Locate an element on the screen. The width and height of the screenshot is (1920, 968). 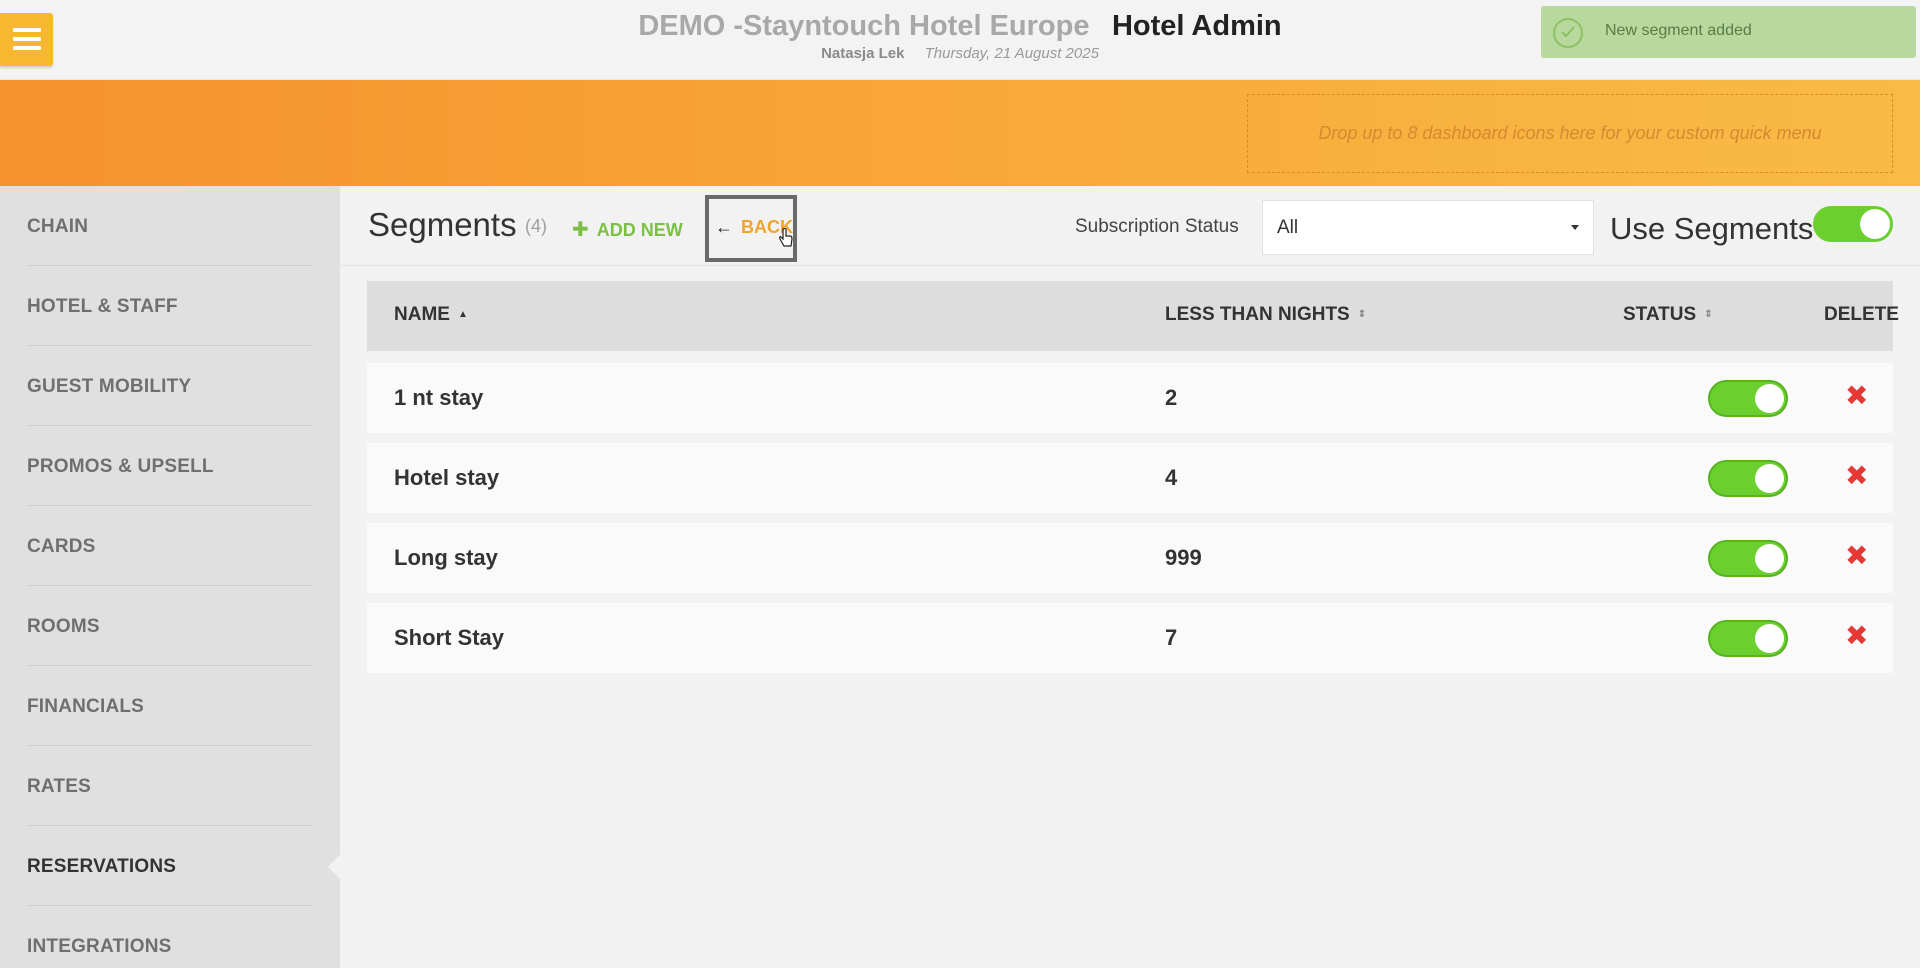
table-header: NAME ▲ LESS THAN NIGHTS ⇕ STATUS ⇕ DELETE is located at coordinates (1133, 316).